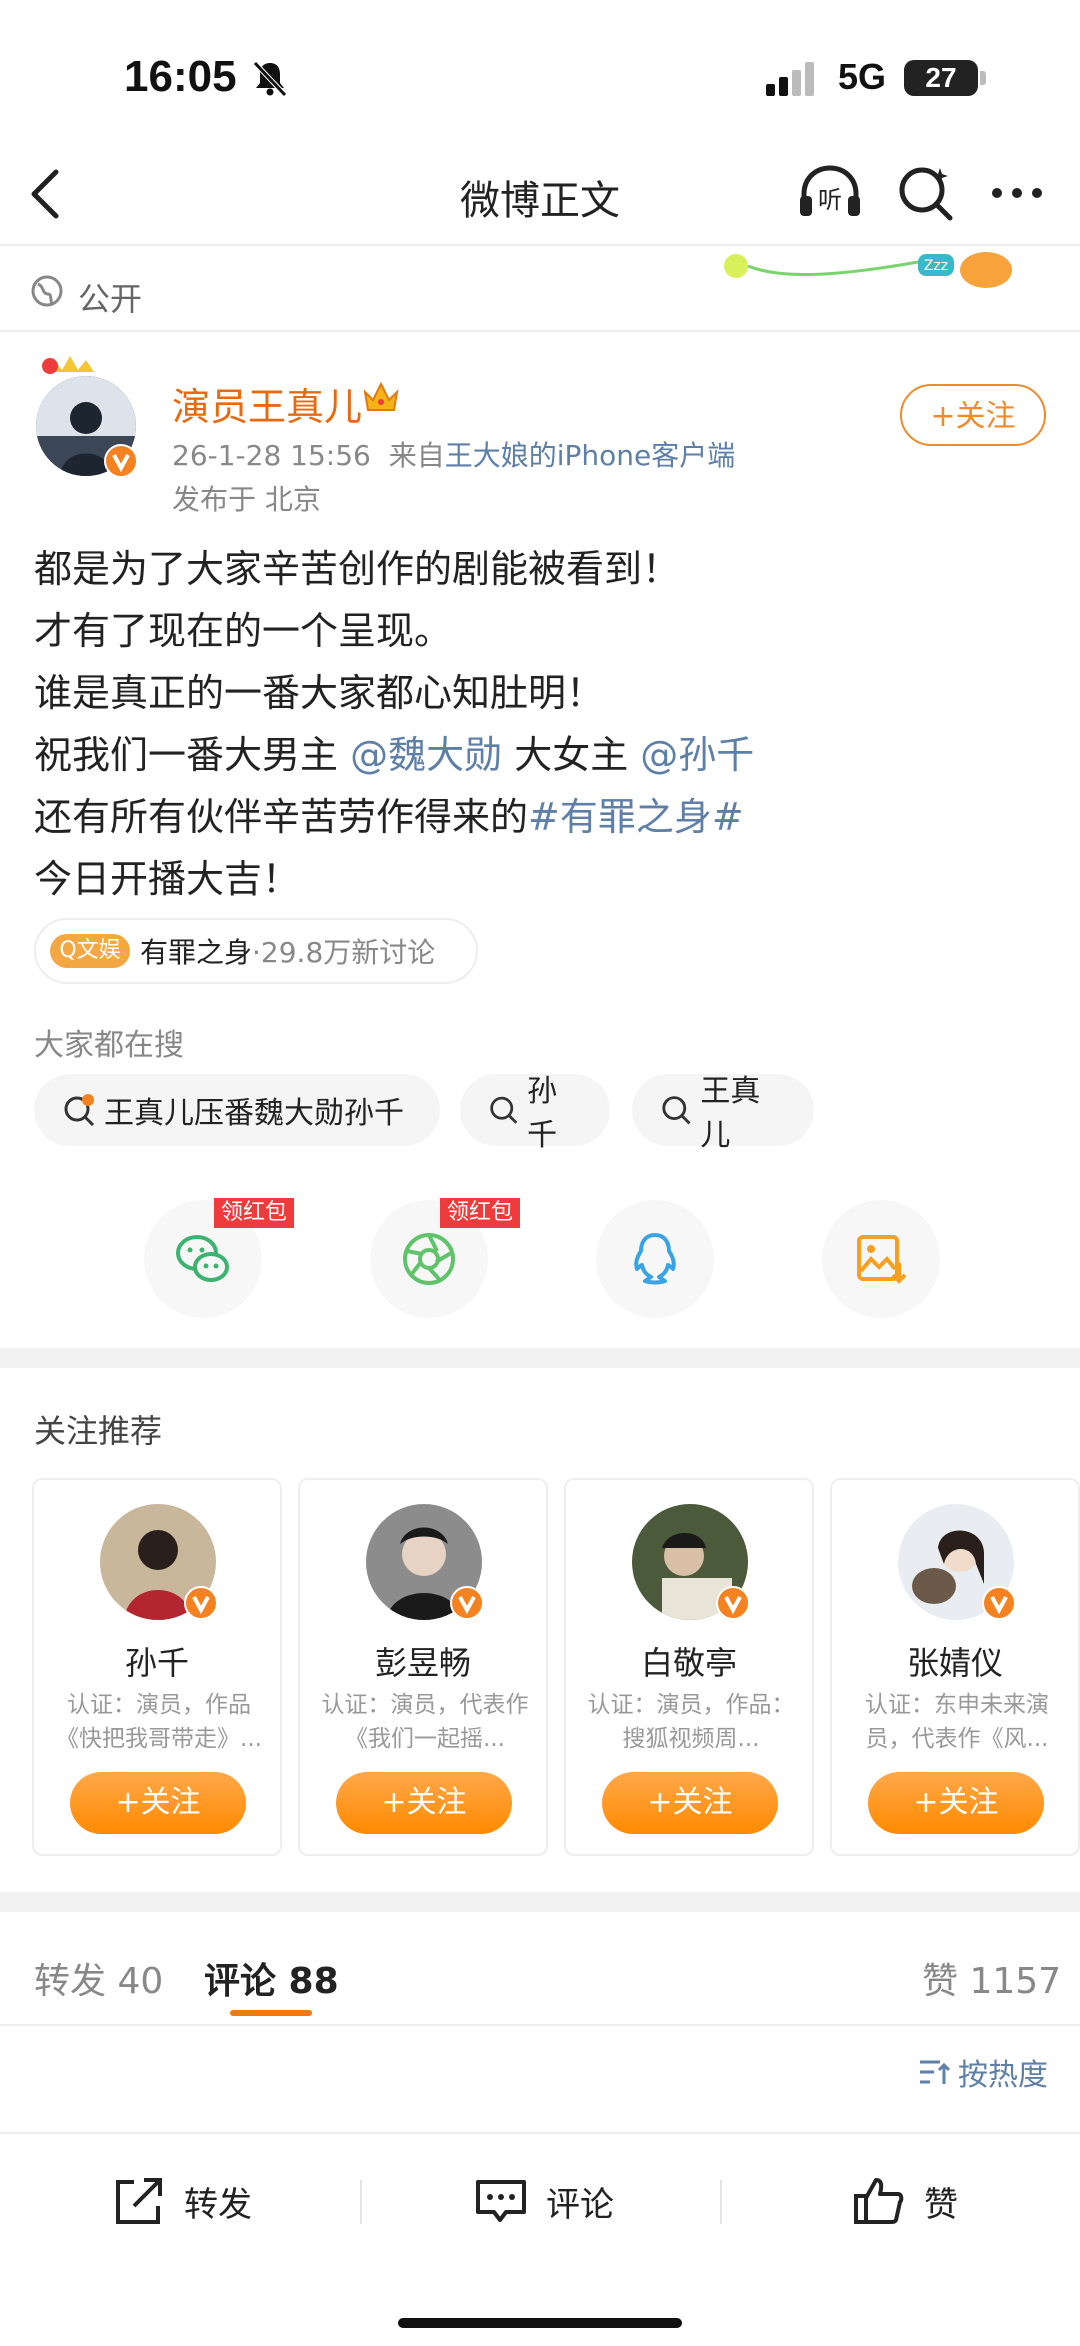  What do you see at coordinates (790, 79) in the screenshot?
I see `signal-icon` at bounding box center [790, 79].